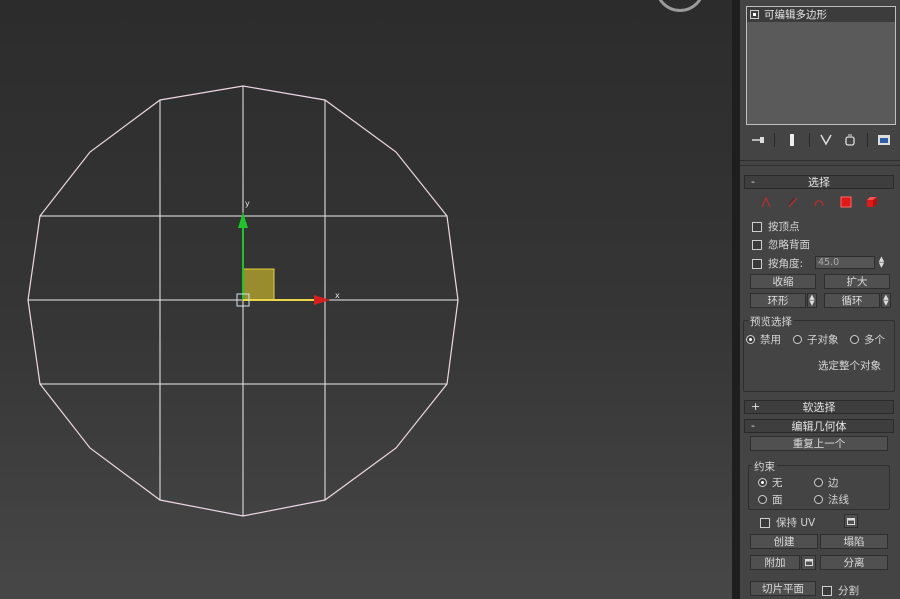 The width and height of the screenshot is (900, 599). I want to click on constraint-normal-radio: 法线, so click(831, 499).